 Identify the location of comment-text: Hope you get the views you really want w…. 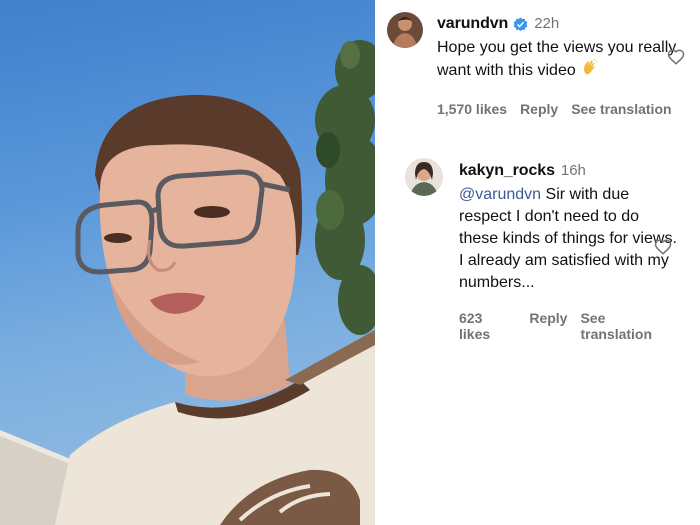
(557, 60).